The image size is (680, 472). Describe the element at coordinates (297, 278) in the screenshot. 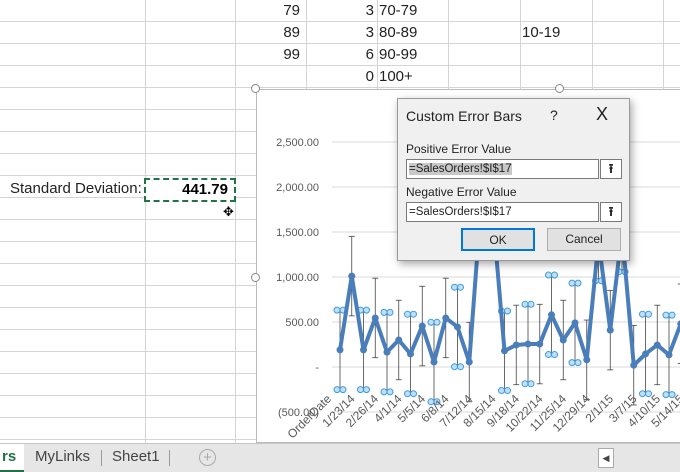

I see `y-tick-label: 1,000.00` at that location.